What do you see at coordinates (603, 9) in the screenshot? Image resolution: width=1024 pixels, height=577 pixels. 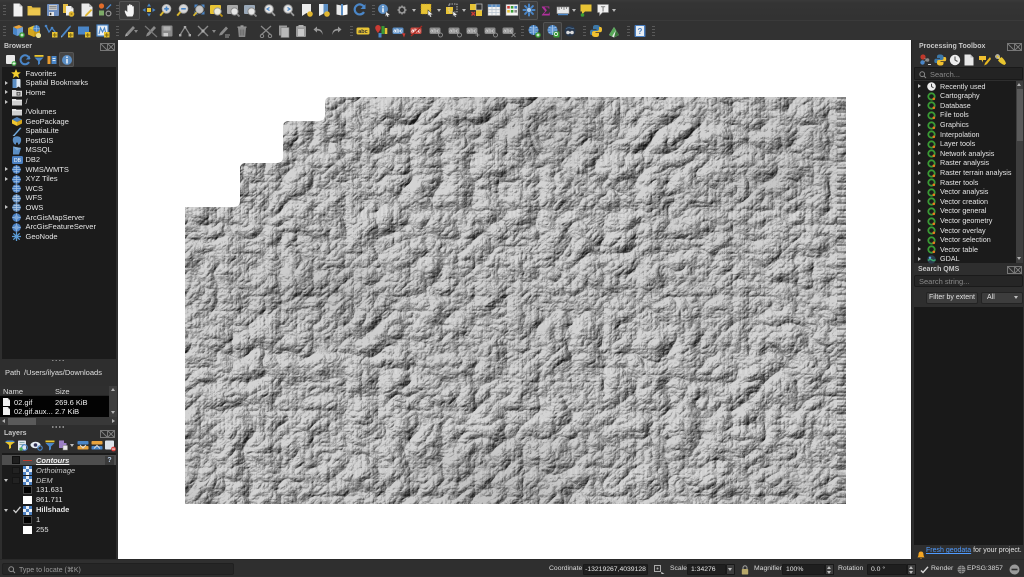 I see `svg-text: T` at bounding box center [603, 9].